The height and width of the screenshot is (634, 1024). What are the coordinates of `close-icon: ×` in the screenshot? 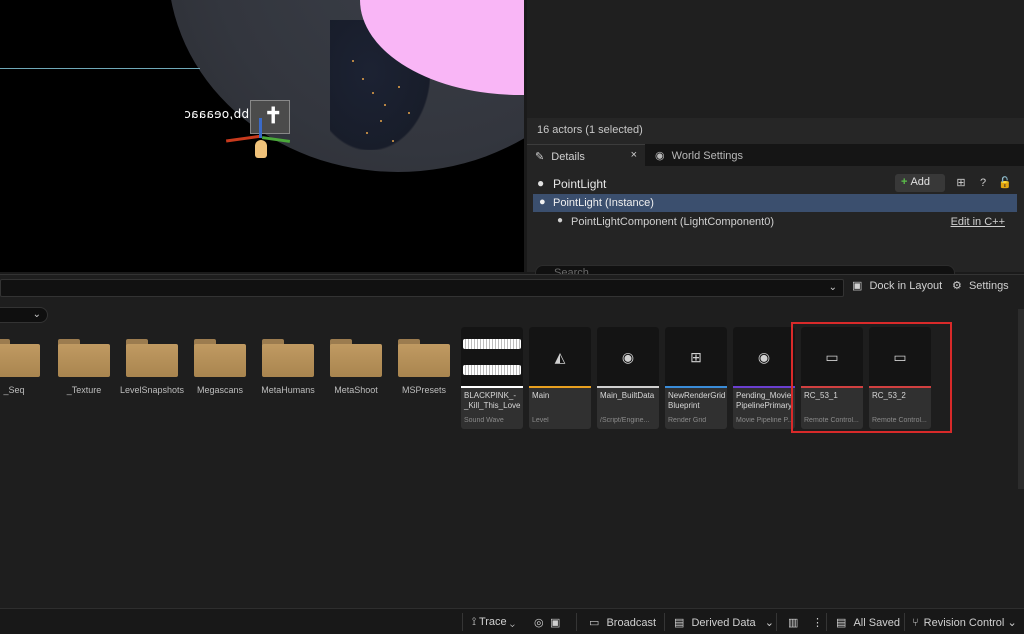 It's located at (634, 155).